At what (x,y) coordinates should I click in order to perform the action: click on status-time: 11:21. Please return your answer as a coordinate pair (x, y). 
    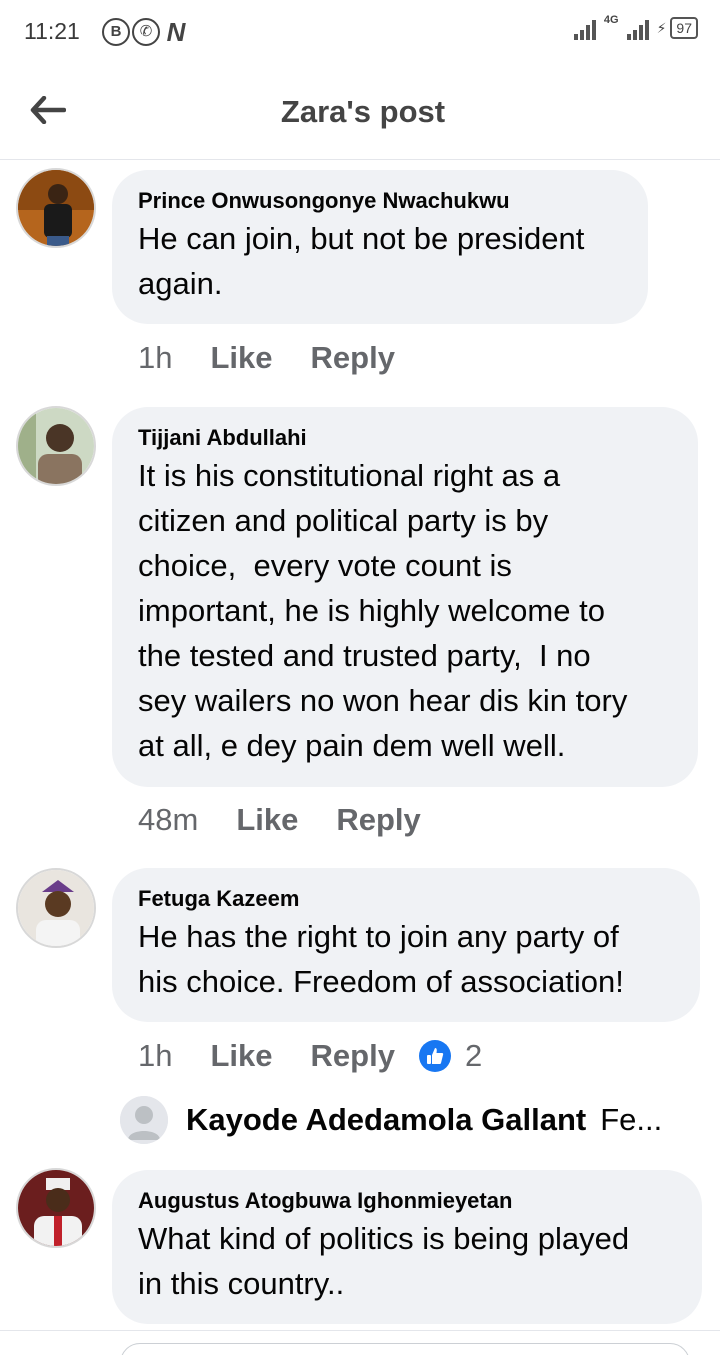
    Looking at the image, I should click on (52, 31).